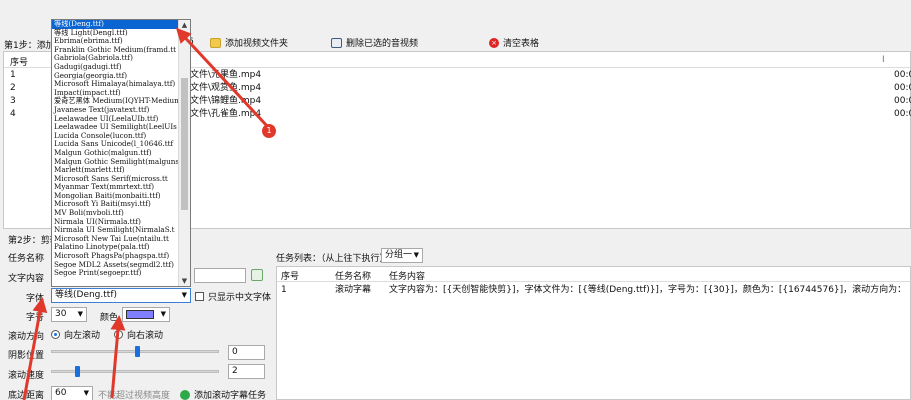 This screenshot has height=400, width=911. I want to click on annotation-callout-badge: 1, so click(269, 131).